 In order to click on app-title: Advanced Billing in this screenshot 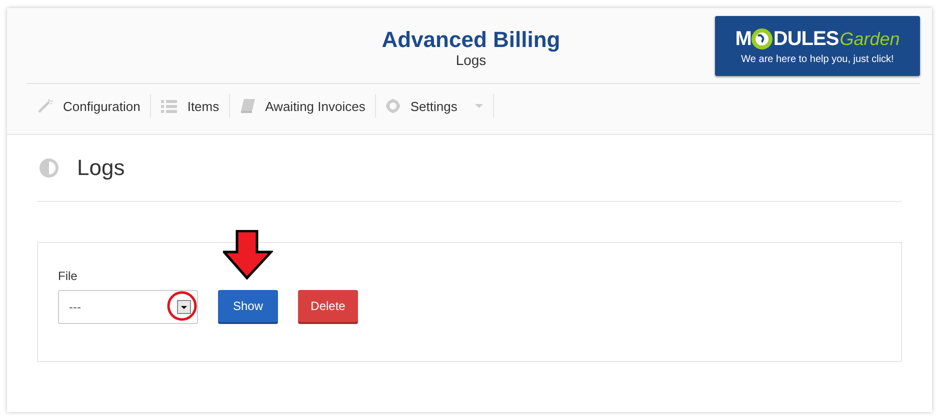, I will do `click(471, 40)`.